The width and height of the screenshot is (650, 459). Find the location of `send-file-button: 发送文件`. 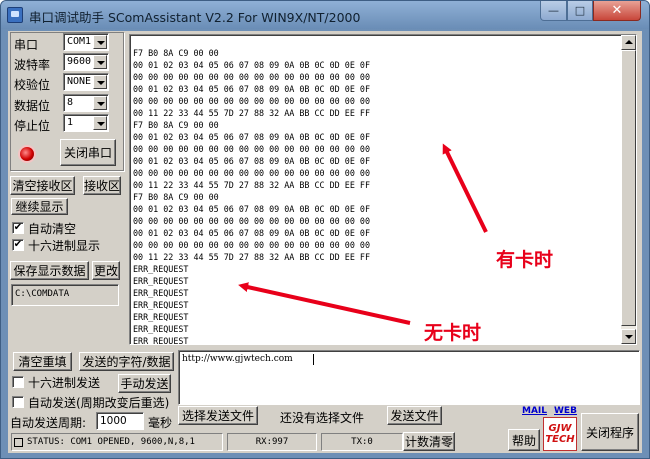

send-file-button: 发送文件 is located at coordinates (414, 415).